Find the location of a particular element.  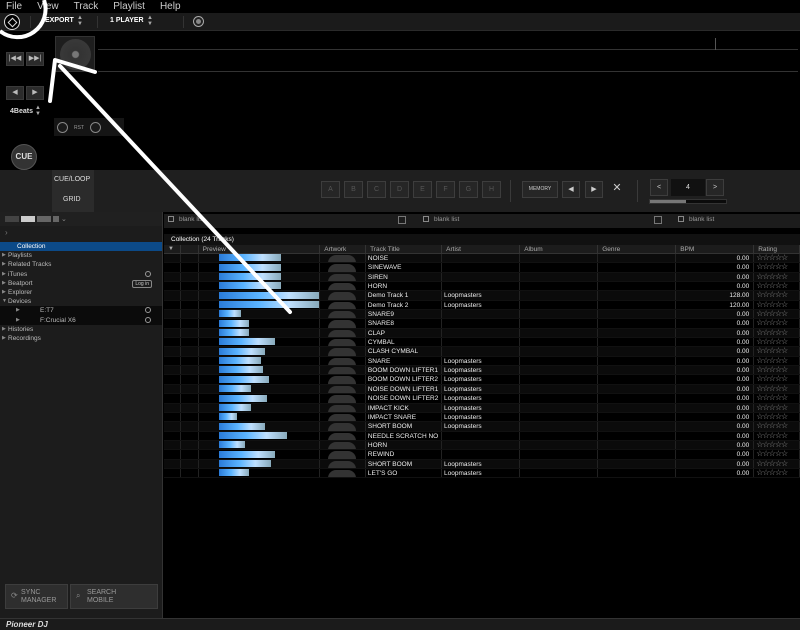

column-header-rating: Rating is located at coordinates (777, 249).